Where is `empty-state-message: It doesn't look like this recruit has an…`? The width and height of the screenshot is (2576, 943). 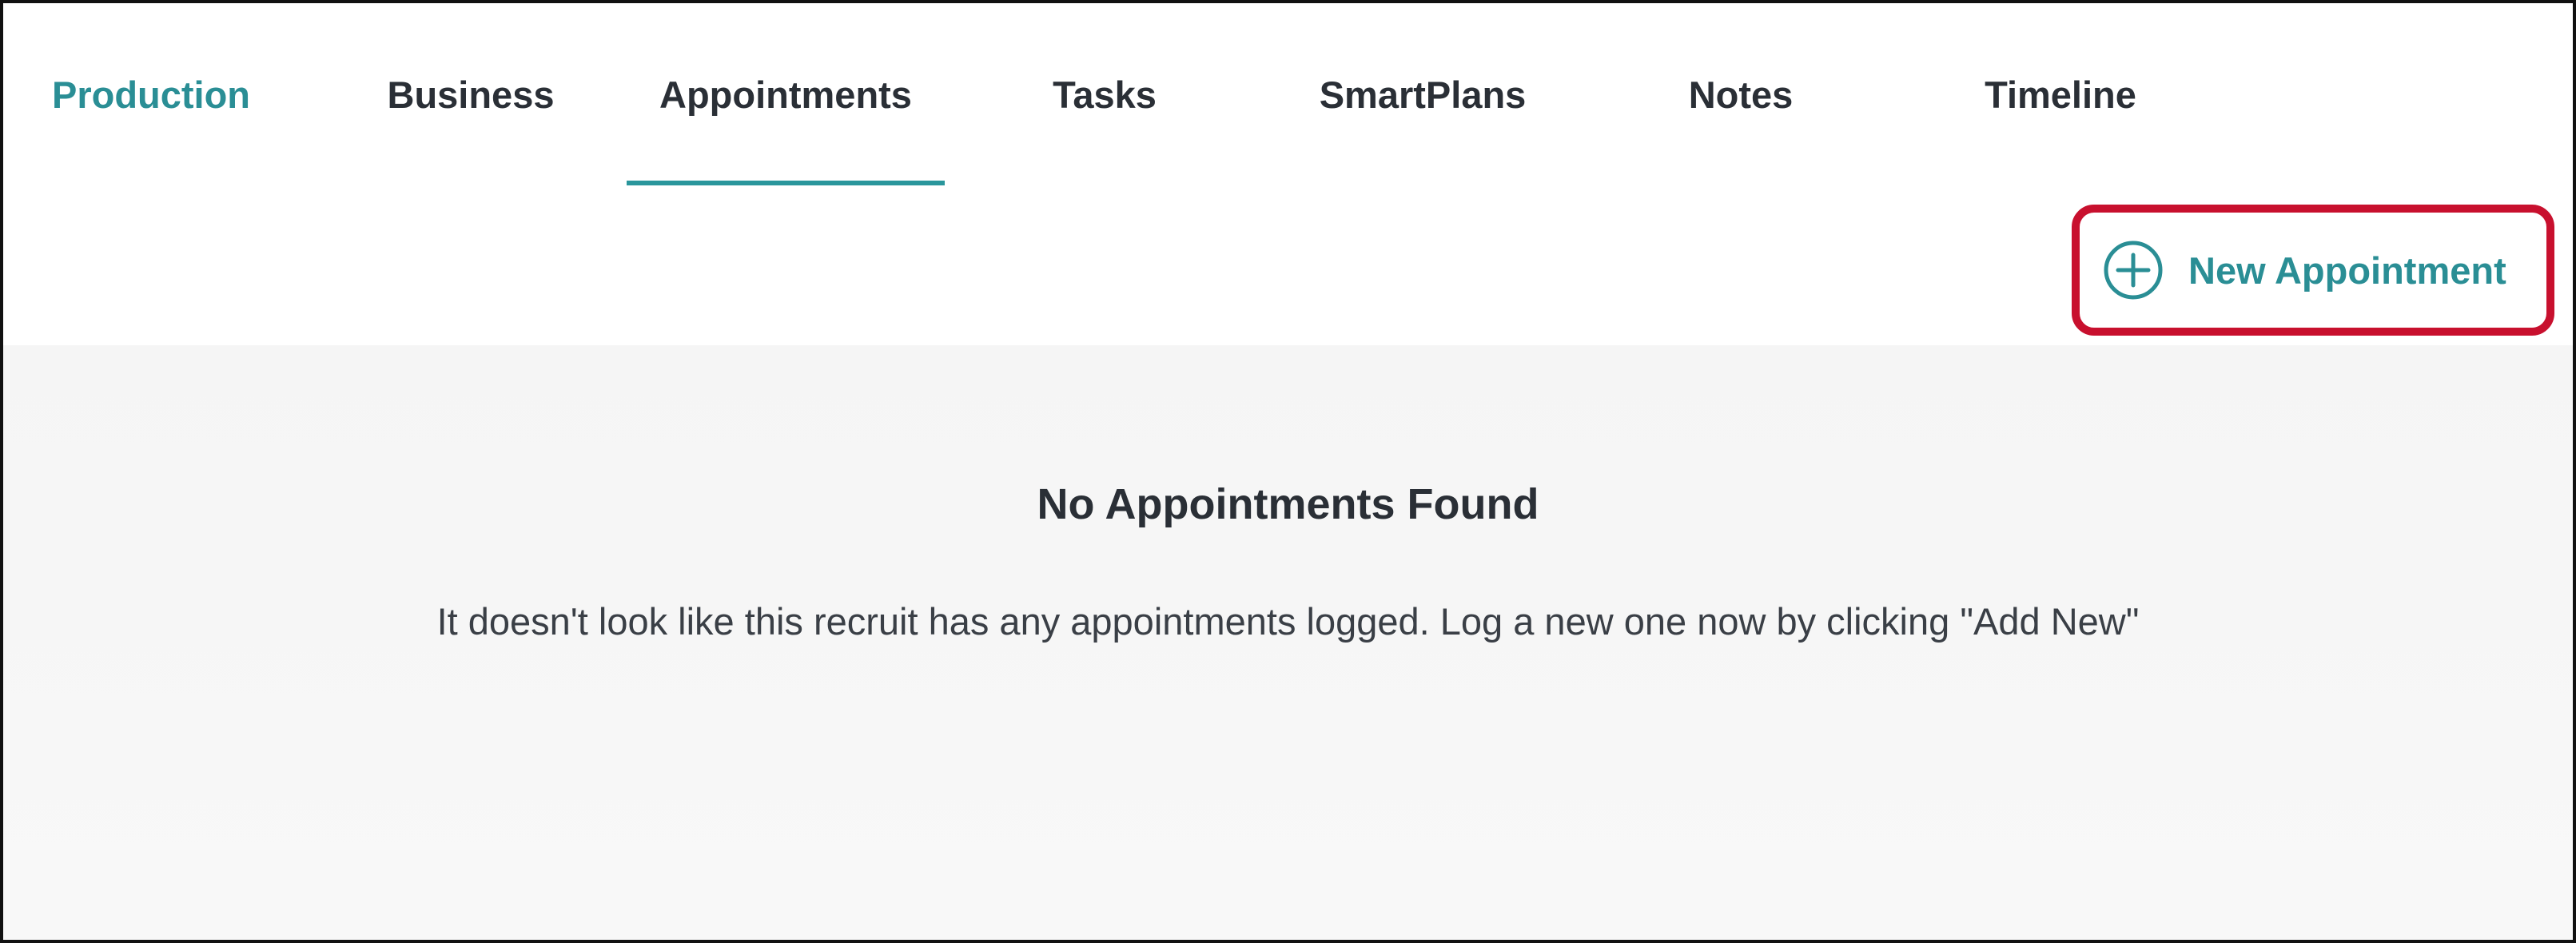
empty-state-message: It doesn't look like this recruit has an… is located at coordinates (1288, 621).